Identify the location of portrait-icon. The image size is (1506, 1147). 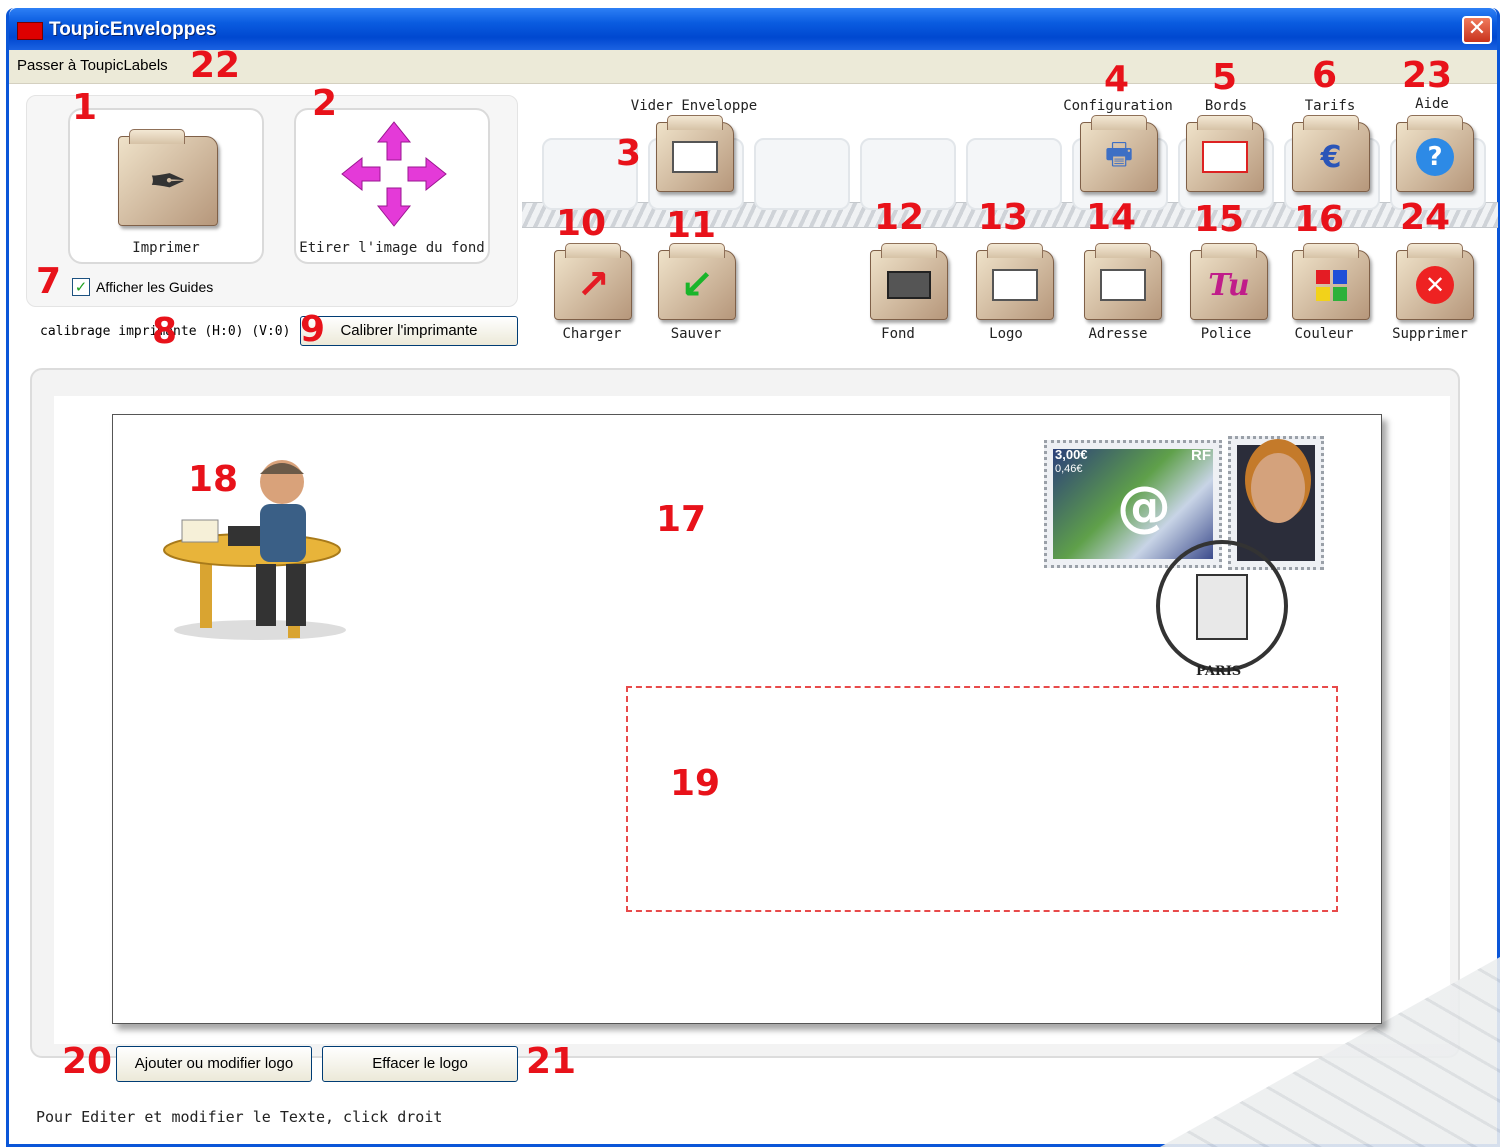
(1278, 488).